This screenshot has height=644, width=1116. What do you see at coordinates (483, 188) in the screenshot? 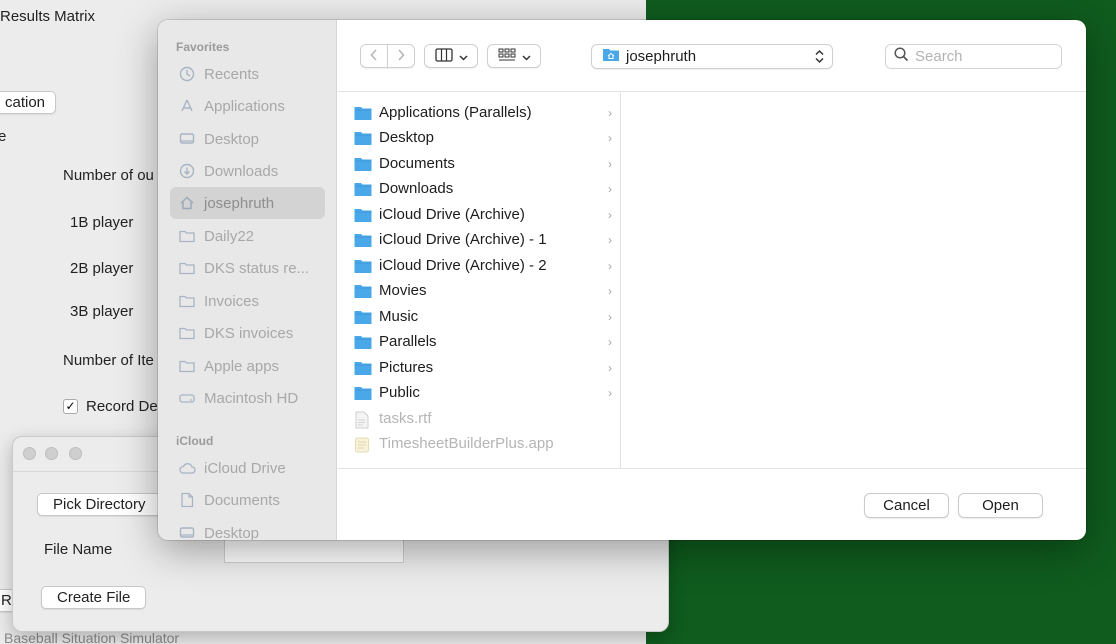
I see `list-item: Downloads ›` at bounding box center [483, 188].